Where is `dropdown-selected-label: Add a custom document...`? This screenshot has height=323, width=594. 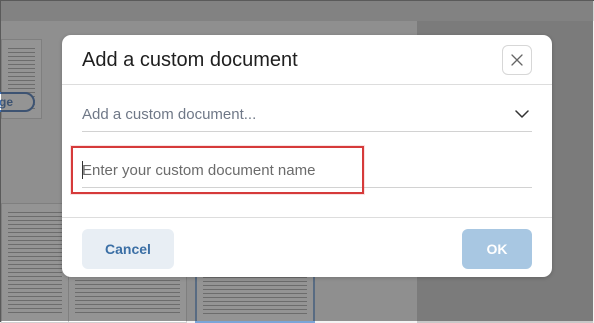
dropdown-selected-label: Add a custom document... is located at coordinates (169, 114).